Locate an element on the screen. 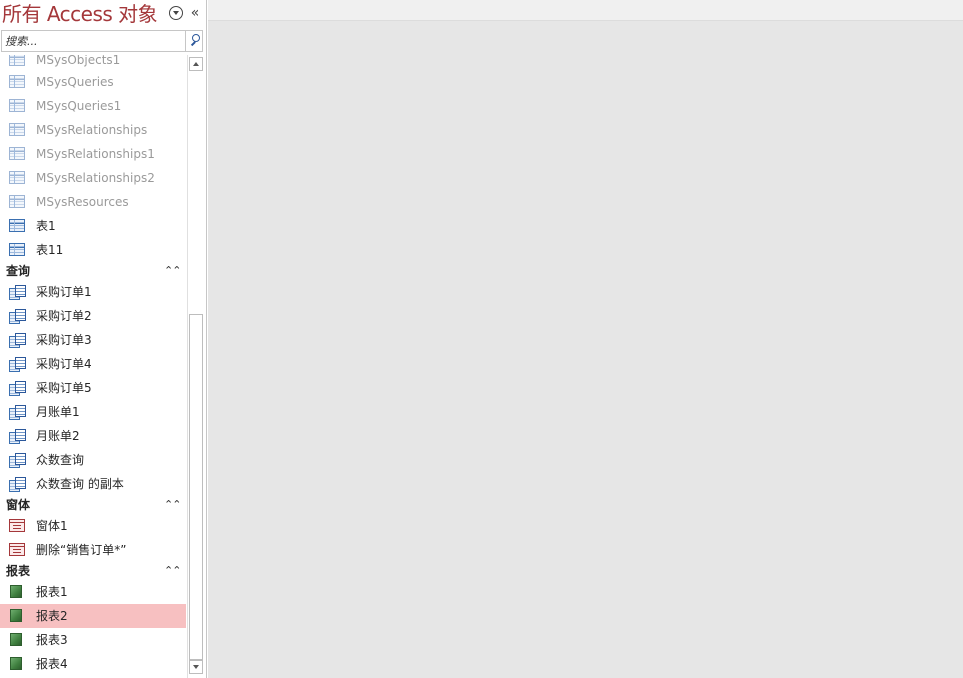 This screenshot has height=678, width=963. list-item-table: MSysRelationships2 is located at coordinates (93, 178).